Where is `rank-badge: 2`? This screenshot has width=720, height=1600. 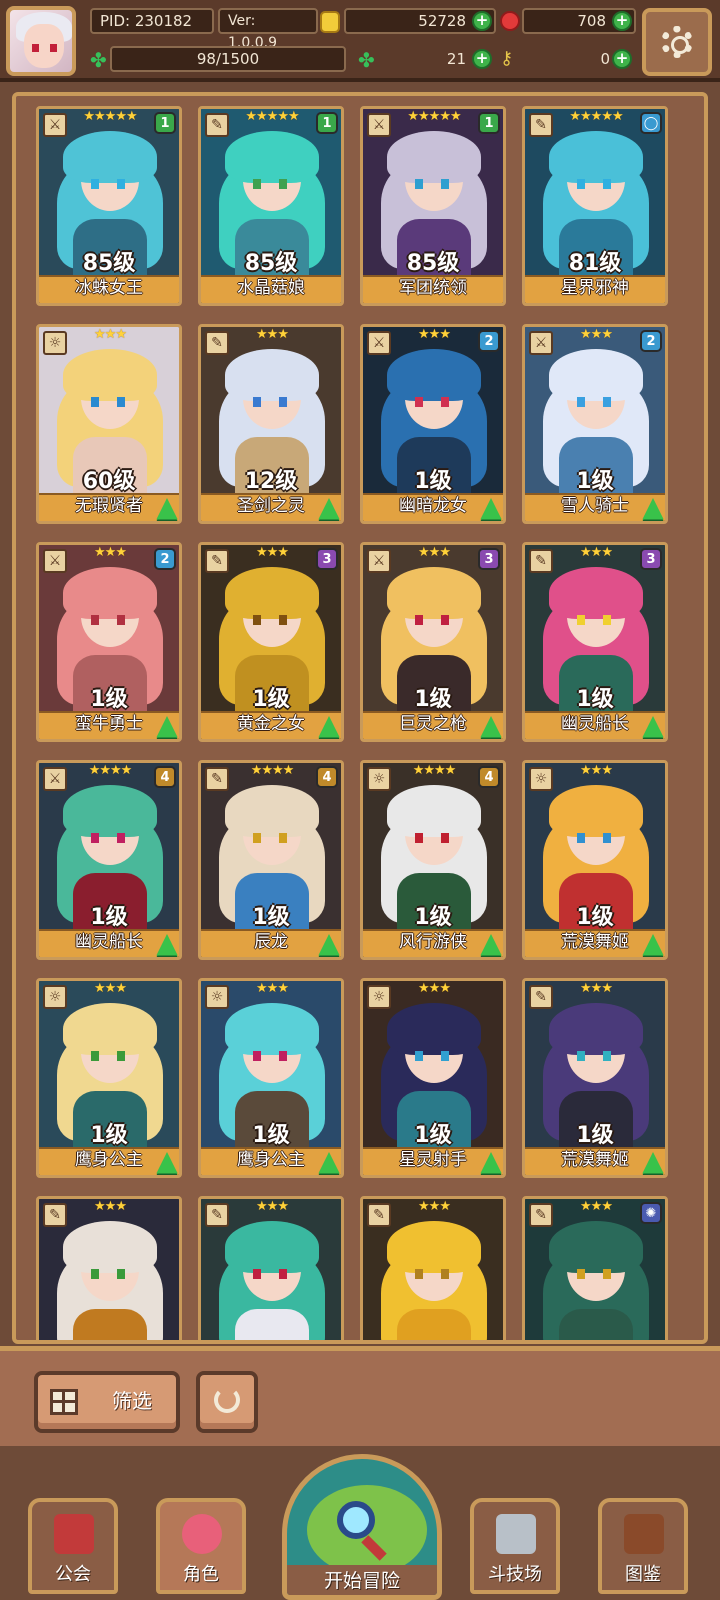
rank-badge: 2 is located at coordinates (651, 341).